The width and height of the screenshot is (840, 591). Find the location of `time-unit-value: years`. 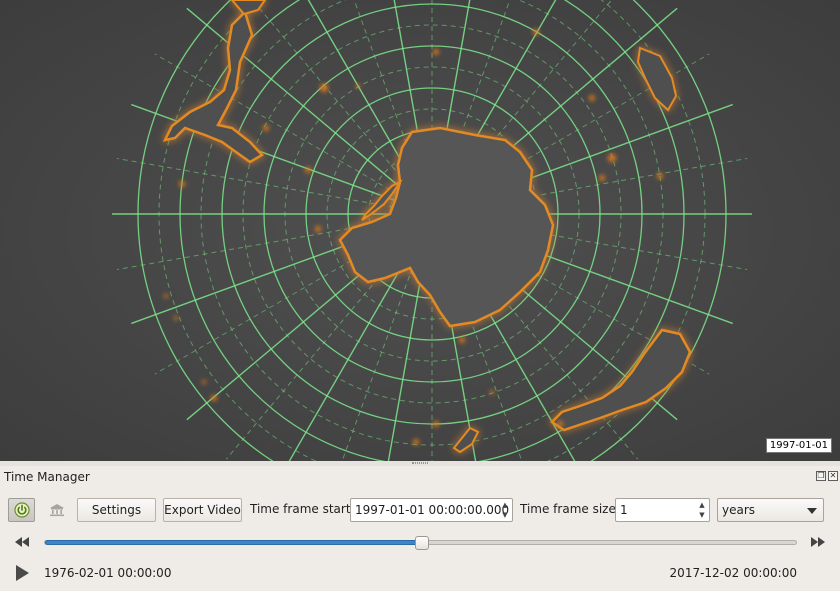

time-unit-value: years is located at coordinates (739, 510).